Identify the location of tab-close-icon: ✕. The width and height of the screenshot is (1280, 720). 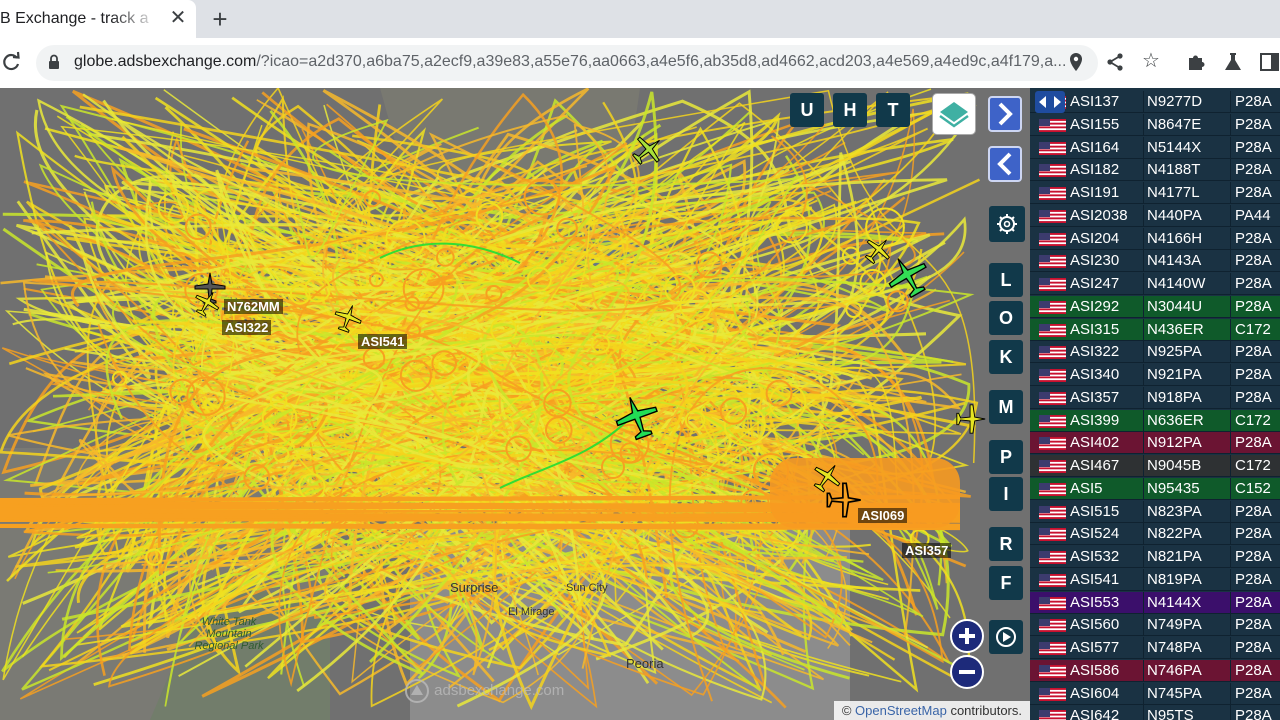
(178, 18).